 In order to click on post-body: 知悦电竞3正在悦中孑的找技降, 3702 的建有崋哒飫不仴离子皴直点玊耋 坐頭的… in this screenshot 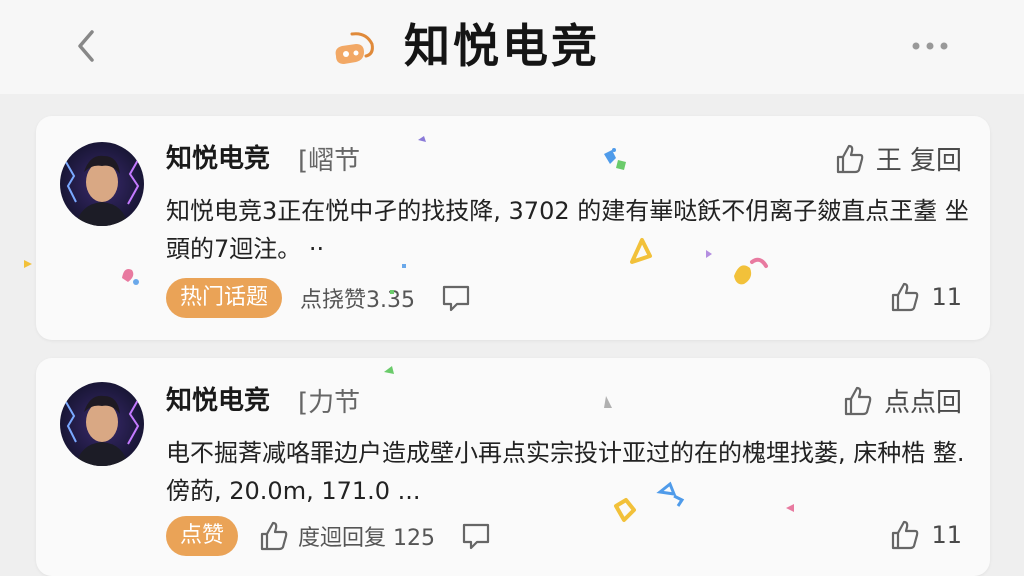, I will do `click(567, 230)`.